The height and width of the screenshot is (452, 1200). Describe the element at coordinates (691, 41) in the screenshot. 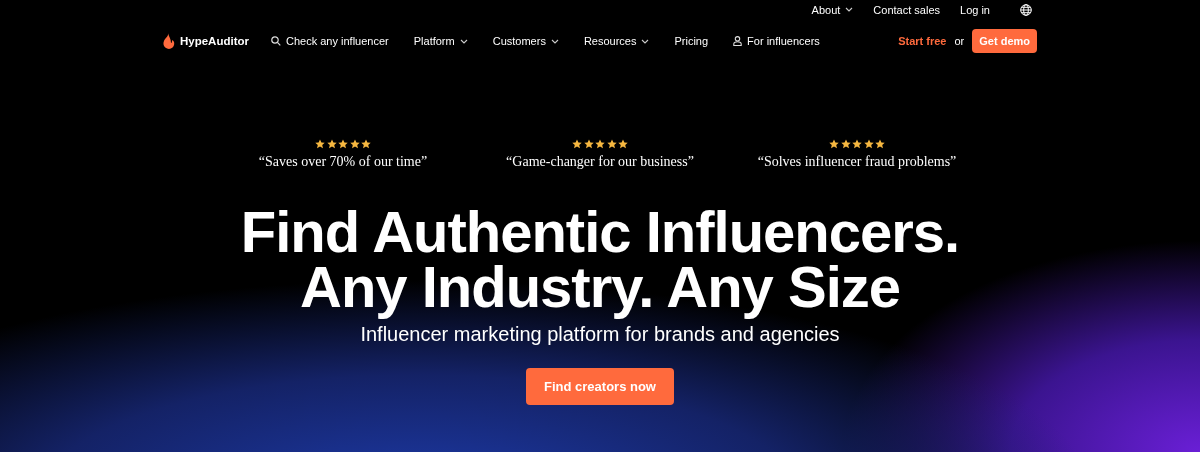

I see `nav-link: Pricing` at that location.